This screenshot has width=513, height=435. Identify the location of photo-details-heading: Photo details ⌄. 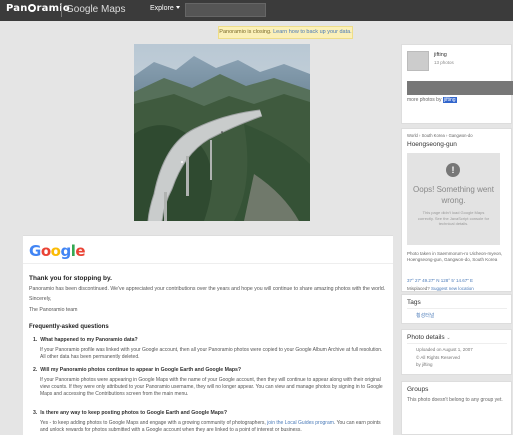
(429, 337).